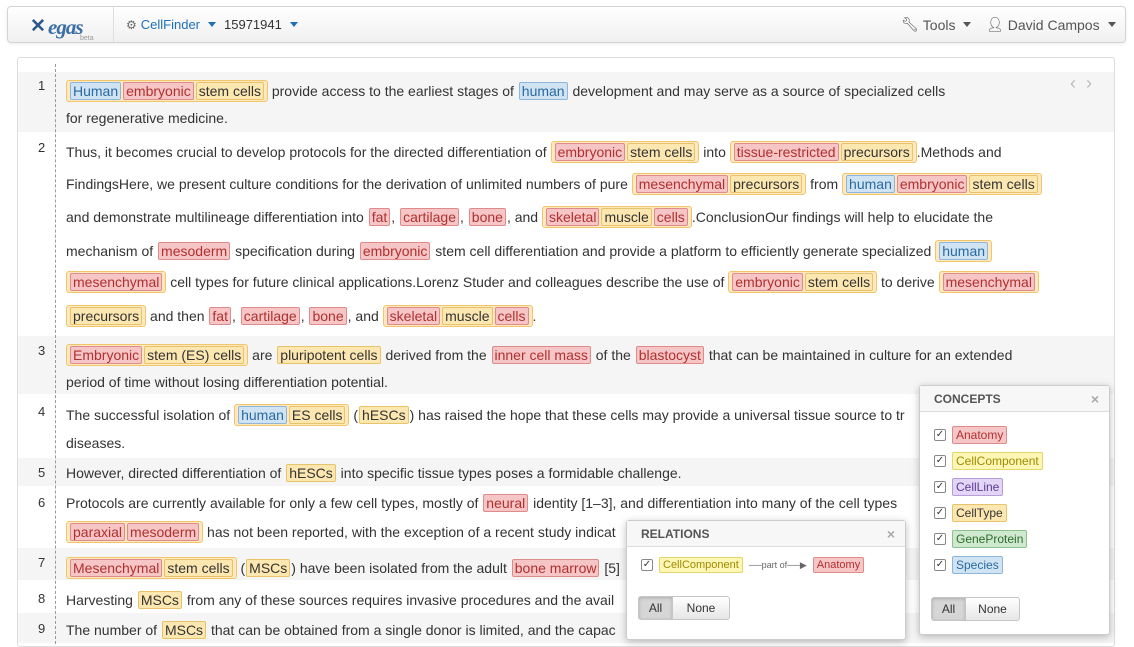 The height and width of the screenshot is (647, 1134). What do you see at coordinates (981, 539) in the screenshot?
I see `concept-row: ✓ GeneProtein` at bounding box center [981, 539].